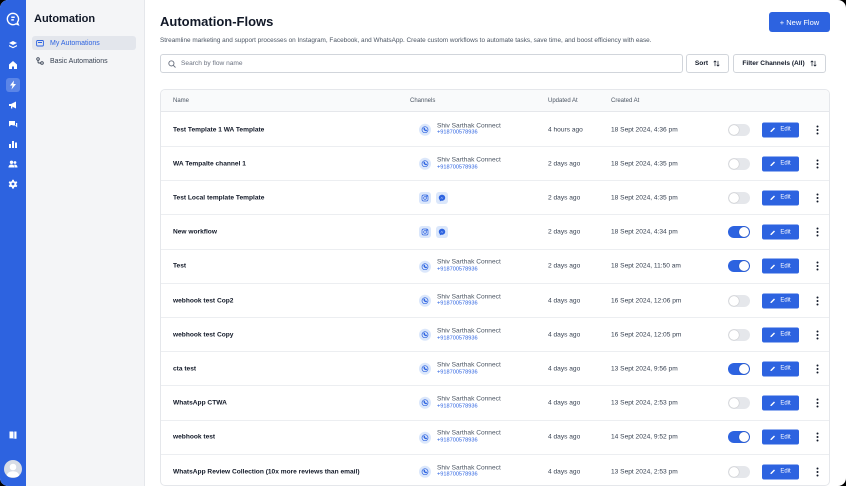  What do you see at coordinates (13, 85) in the screenshot?
I see `bolt-icon` at bounding box center [13, 85].